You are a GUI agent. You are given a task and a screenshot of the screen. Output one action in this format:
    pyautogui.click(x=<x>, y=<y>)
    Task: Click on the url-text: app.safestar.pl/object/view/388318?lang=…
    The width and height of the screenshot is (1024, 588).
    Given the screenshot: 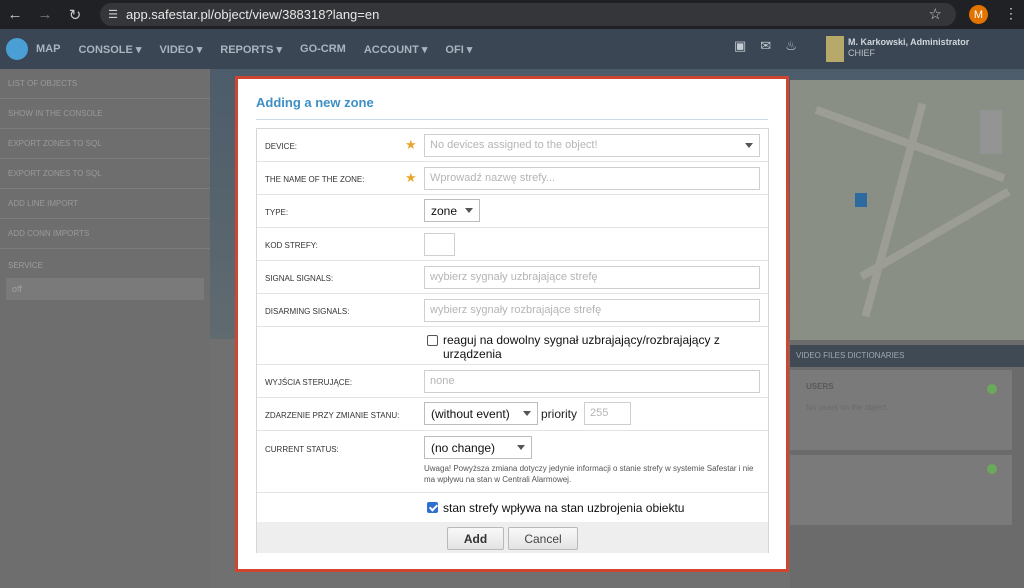 What is the action you would take?
    pyautogui.click(x=252, y=14)
    